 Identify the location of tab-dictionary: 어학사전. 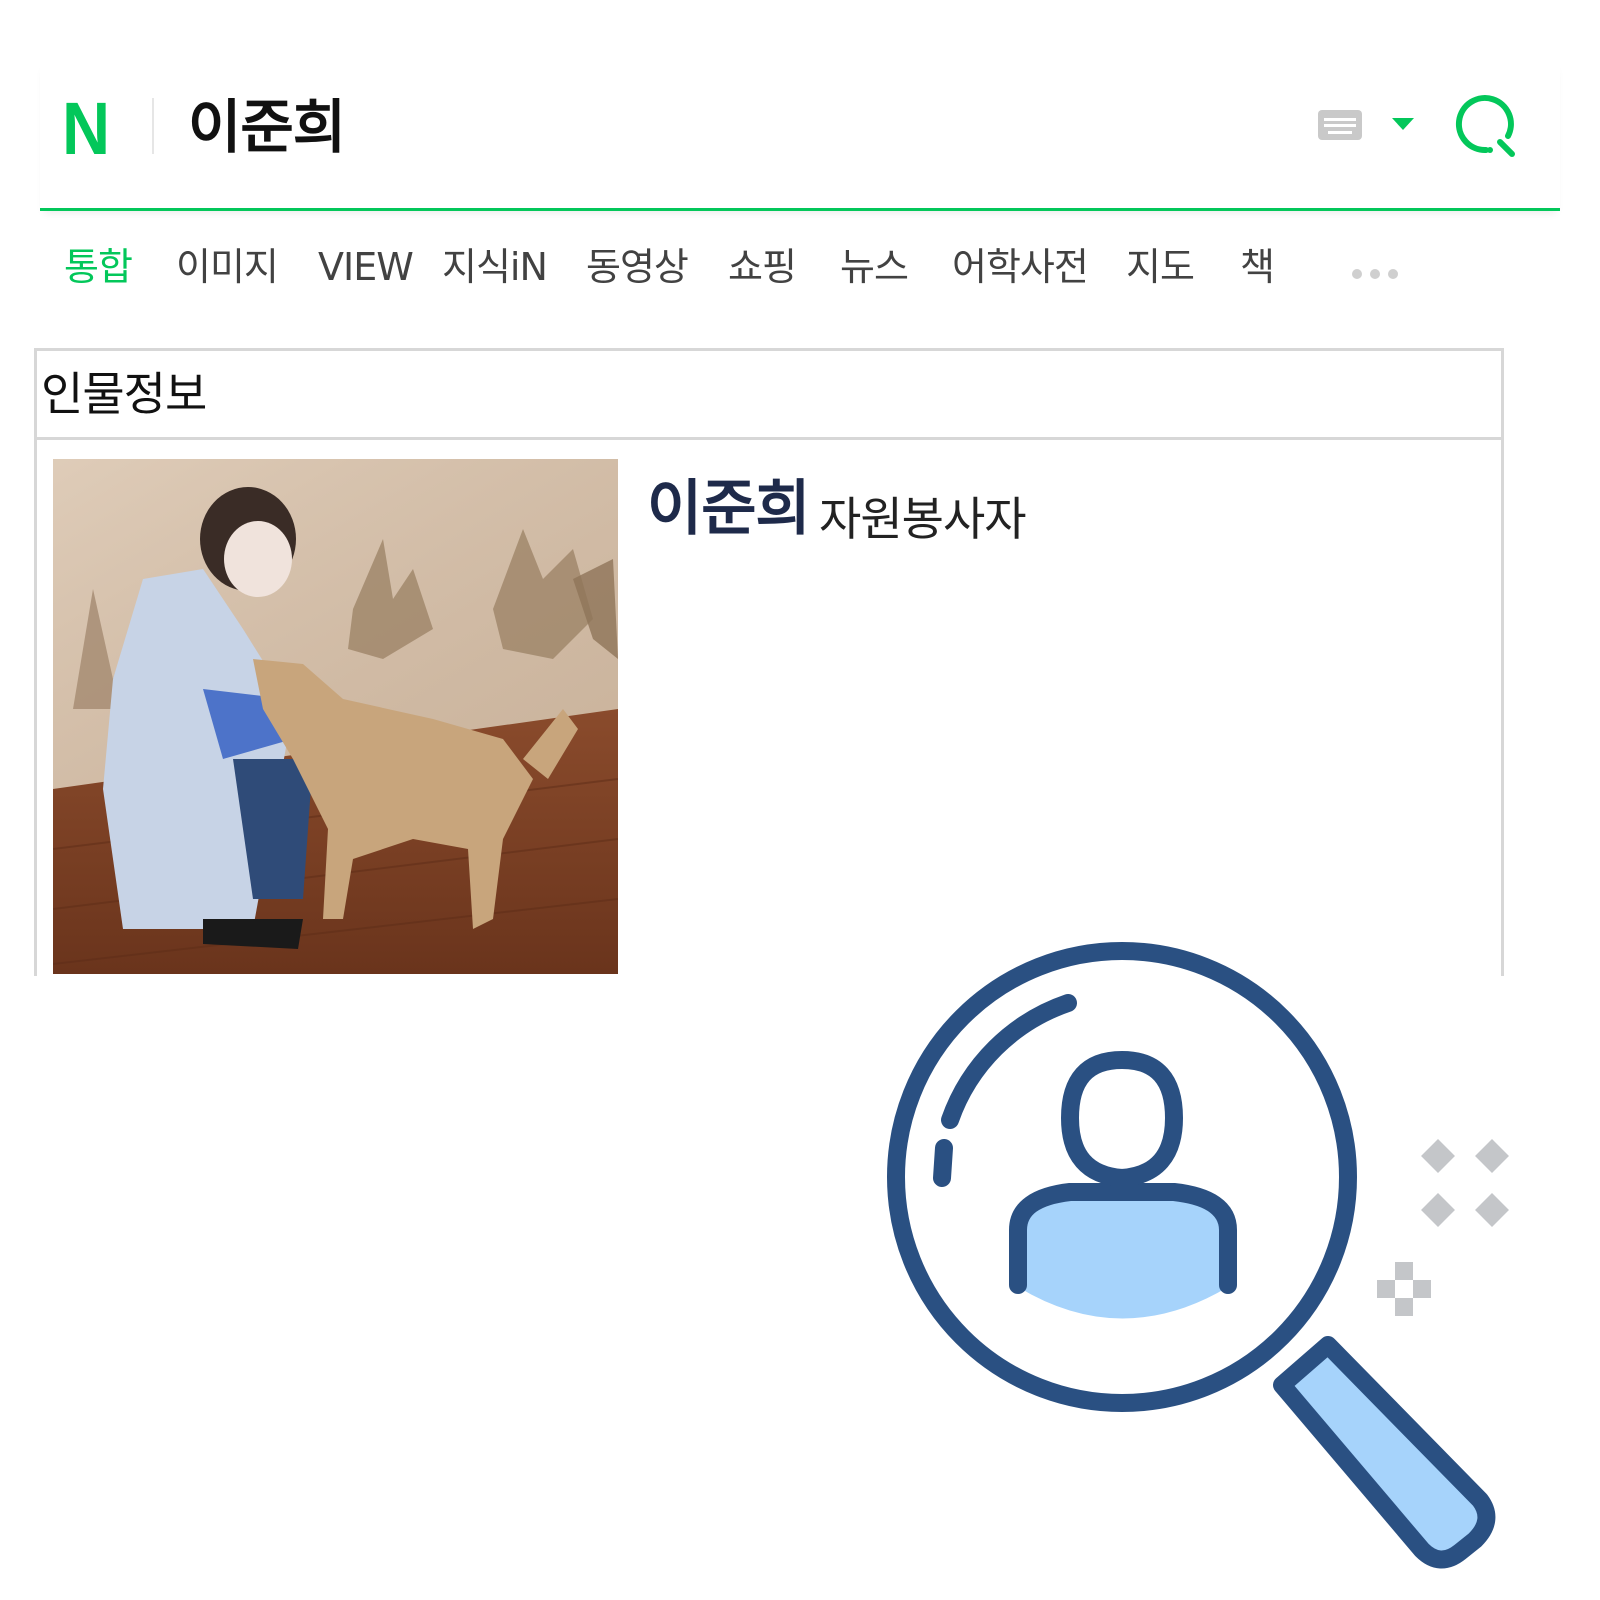
(1020, 267).